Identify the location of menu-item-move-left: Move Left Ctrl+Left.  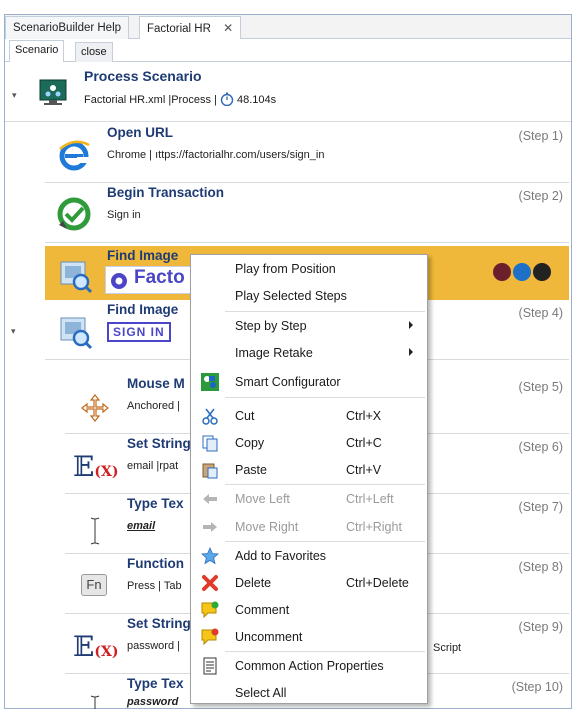
(309, 498).